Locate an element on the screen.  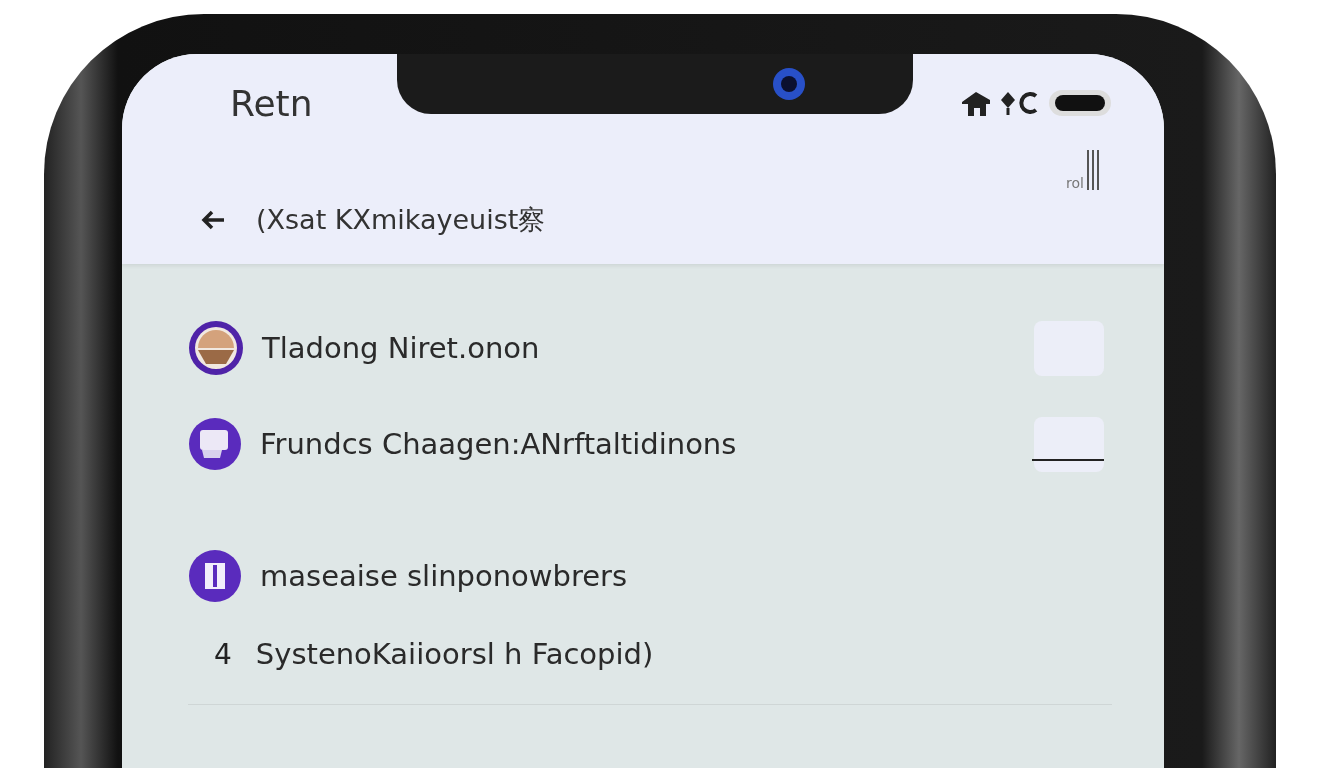
item-number: 4 is located at coordinates (223, 654).